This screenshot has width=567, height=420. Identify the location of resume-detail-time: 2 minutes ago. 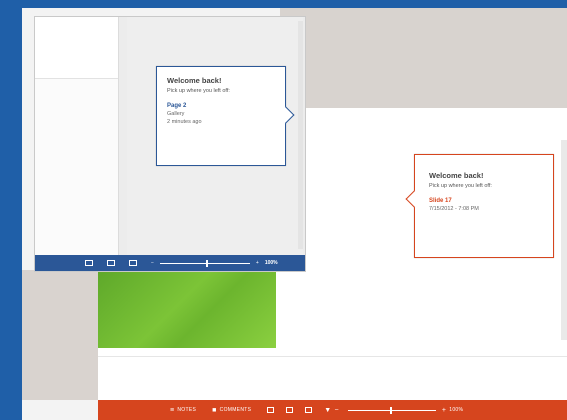
(184, 121).